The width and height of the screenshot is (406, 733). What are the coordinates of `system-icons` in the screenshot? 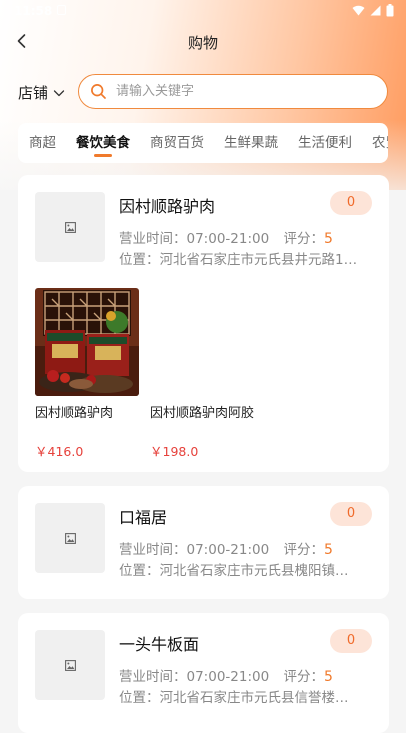 It's located at (373, 10).